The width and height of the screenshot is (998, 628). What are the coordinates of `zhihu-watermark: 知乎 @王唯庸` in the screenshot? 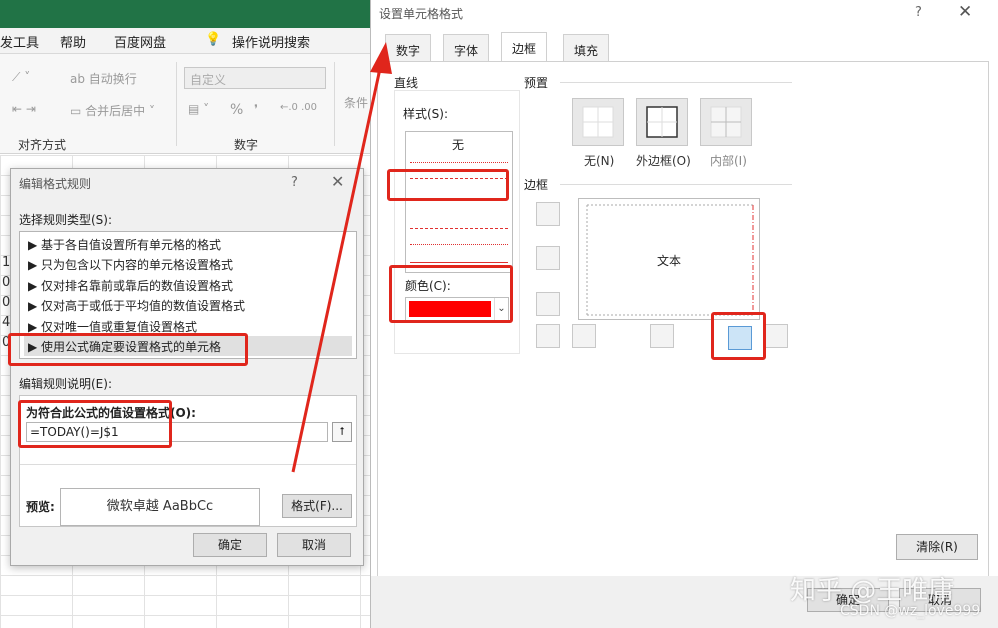 It's located at (872, 591).